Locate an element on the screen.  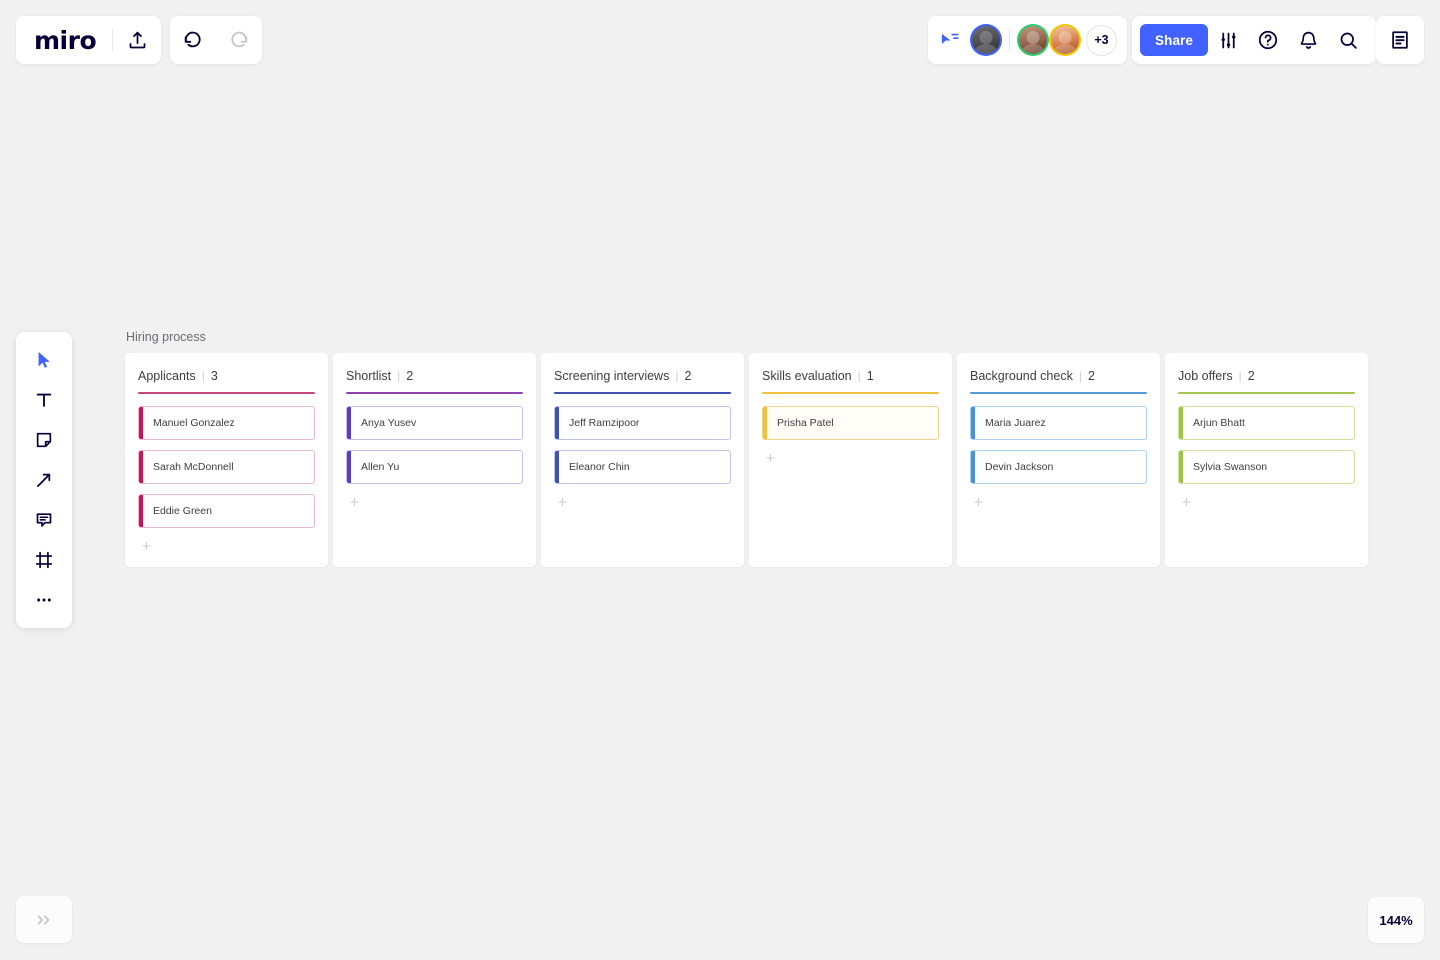
avatar-image is located at coordinates (986, 40).